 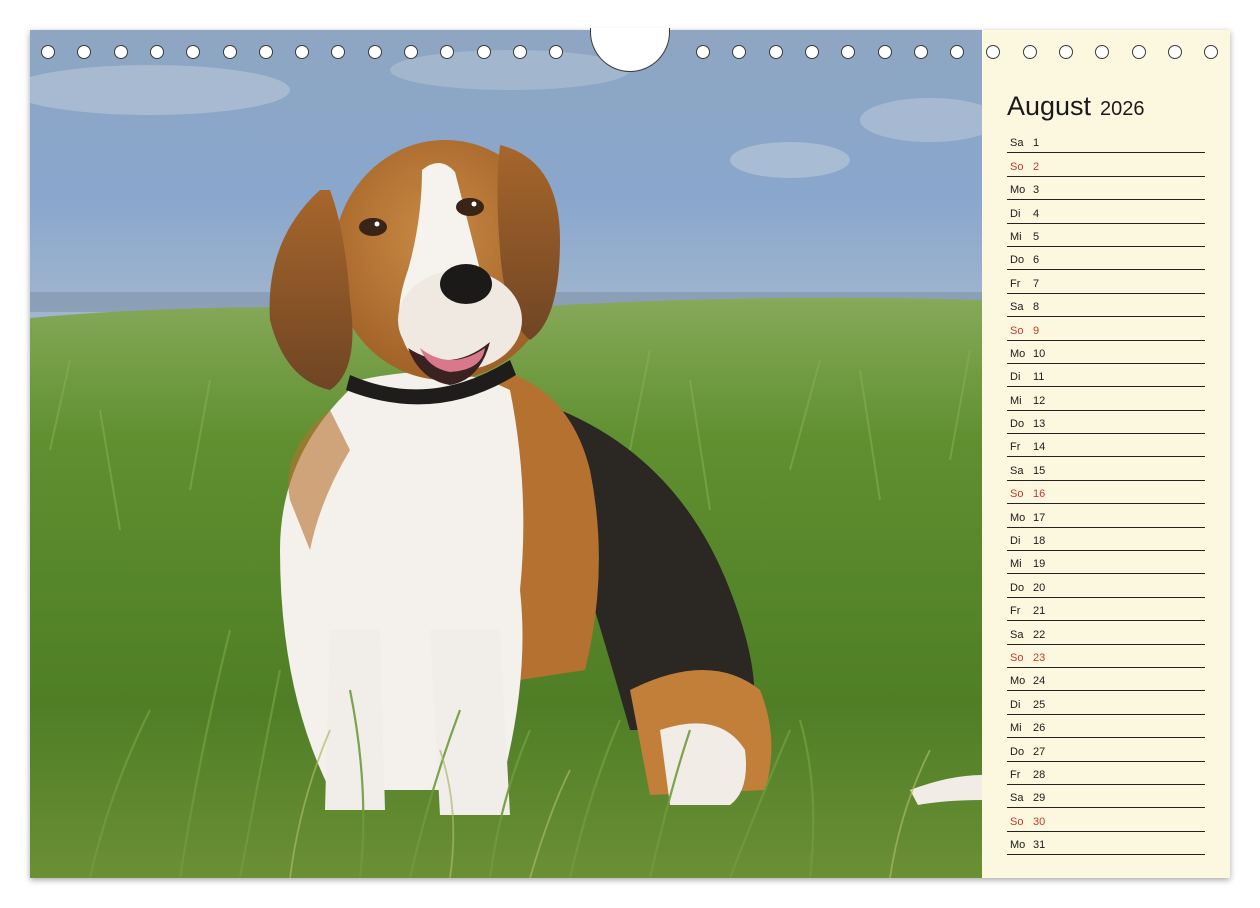 What do you see at coordinates (1049, 106) in the screenshot?
I see `month-name: August` at bounding box center [1049, 106].